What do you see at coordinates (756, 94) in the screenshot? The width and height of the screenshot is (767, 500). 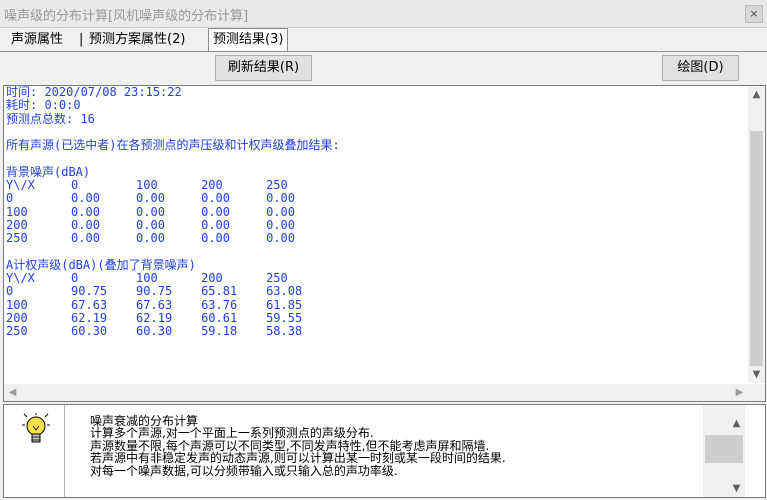 I see `scroll-up-icon: ▲` at bounding box center [756, 94].